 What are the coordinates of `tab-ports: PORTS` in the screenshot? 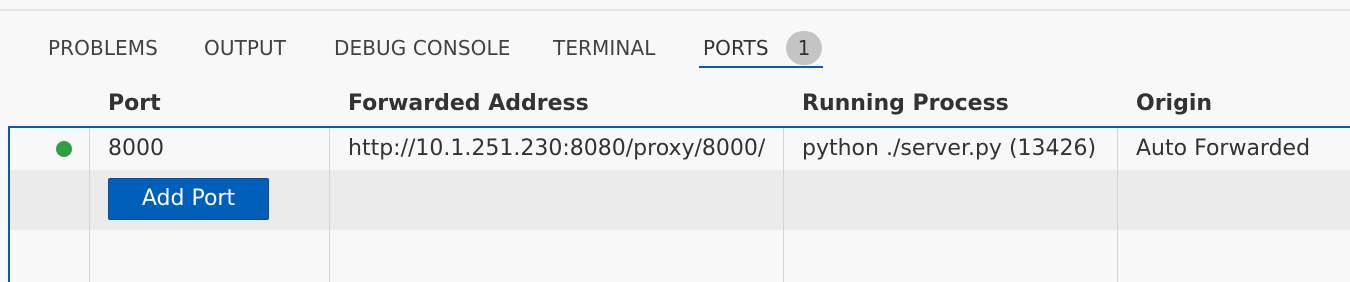 It's located at (736, 48).